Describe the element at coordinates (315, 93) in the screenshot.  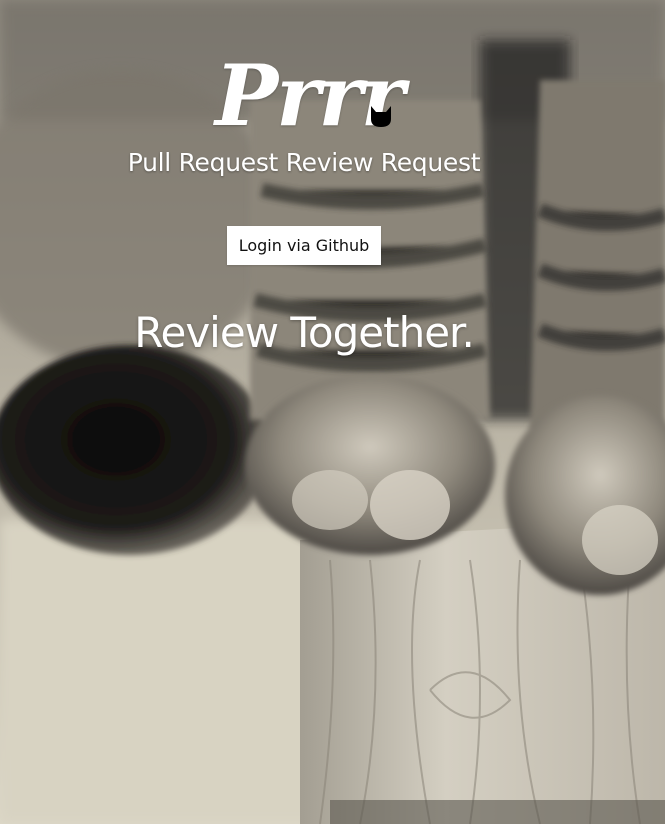
I see `logo: Prrr` at that location.